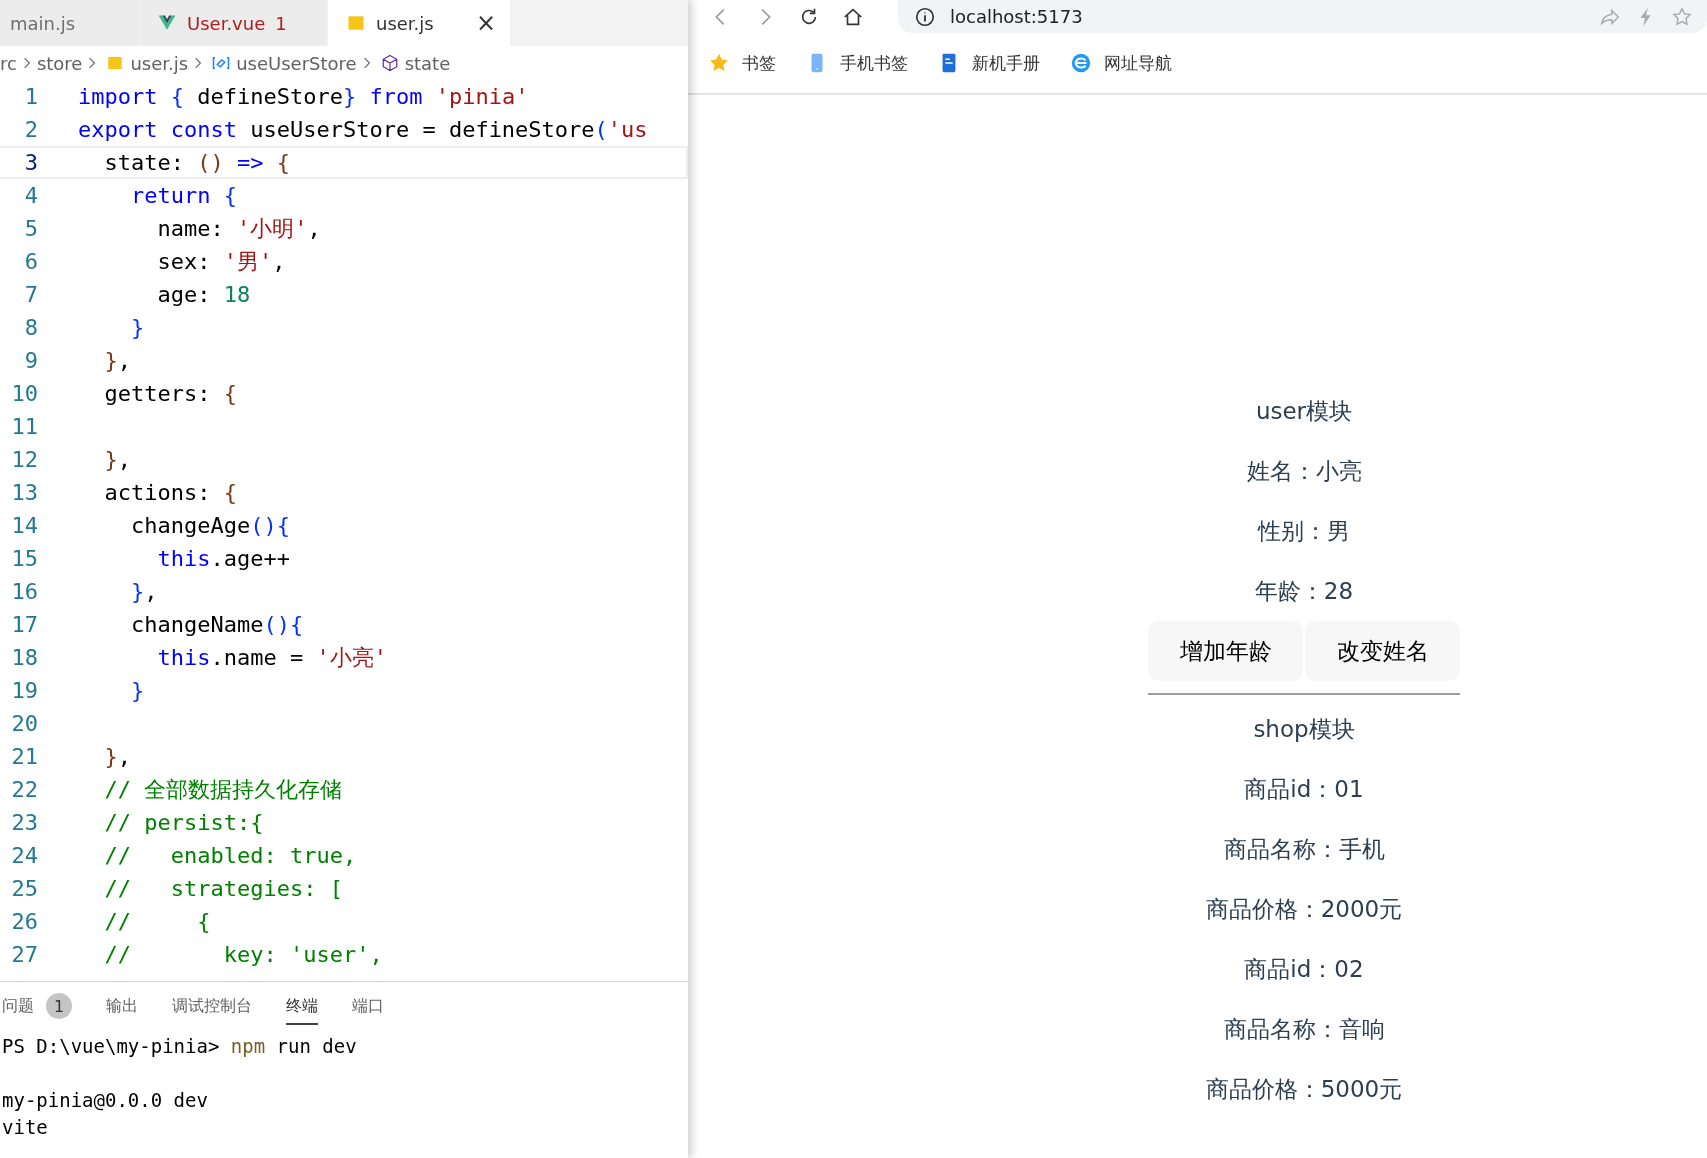 Image resolution: width=1707 pixels, height=1158 pixels. Describe the element at coordinates (196, 162) in the screenshot. I see `code-line: state: () => {` at that location.